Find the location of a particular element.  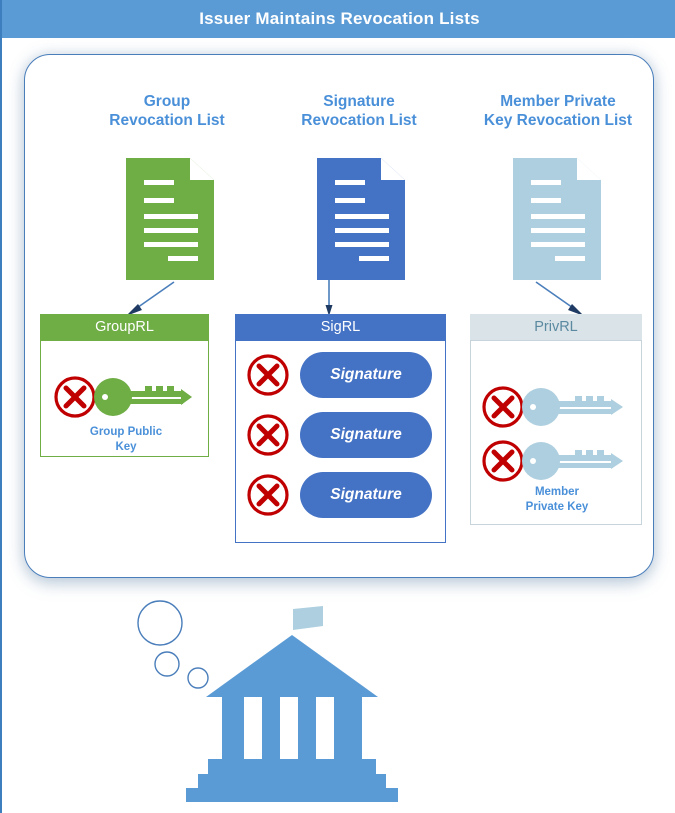

caption-group-public-key-line2: Key is located at coordinates (126, 447).